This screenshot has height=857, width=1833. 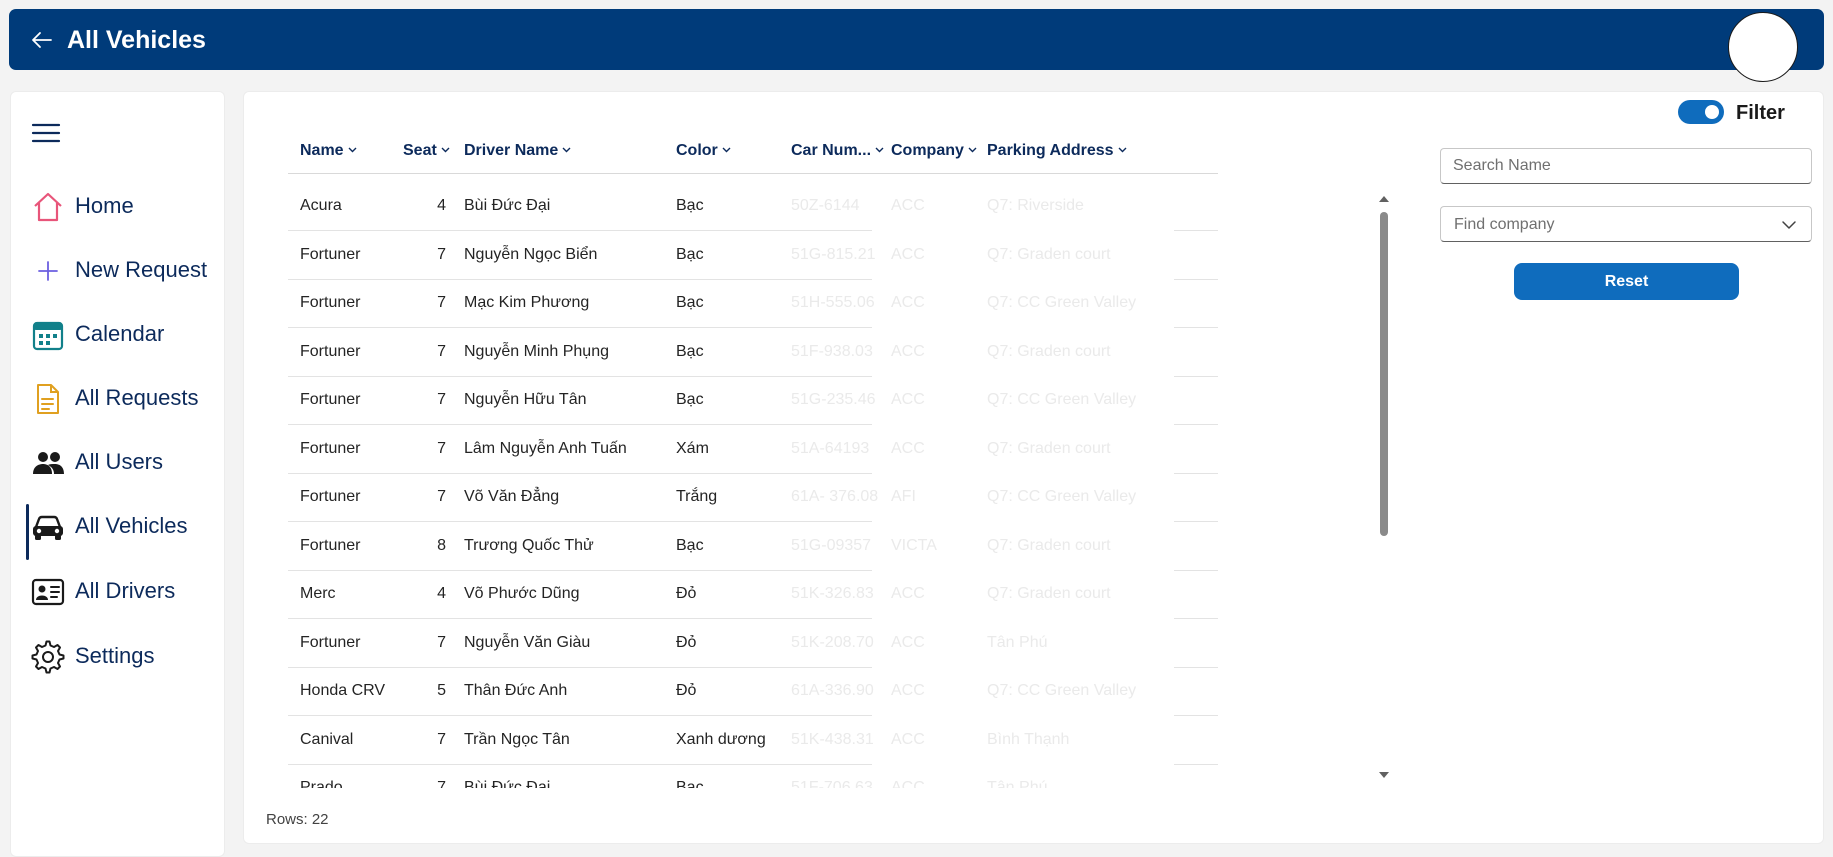 What do you see at coordinates (1701, 112) in the screenshot?
I see `filter-toggle` at bounding box center [1701, 112].